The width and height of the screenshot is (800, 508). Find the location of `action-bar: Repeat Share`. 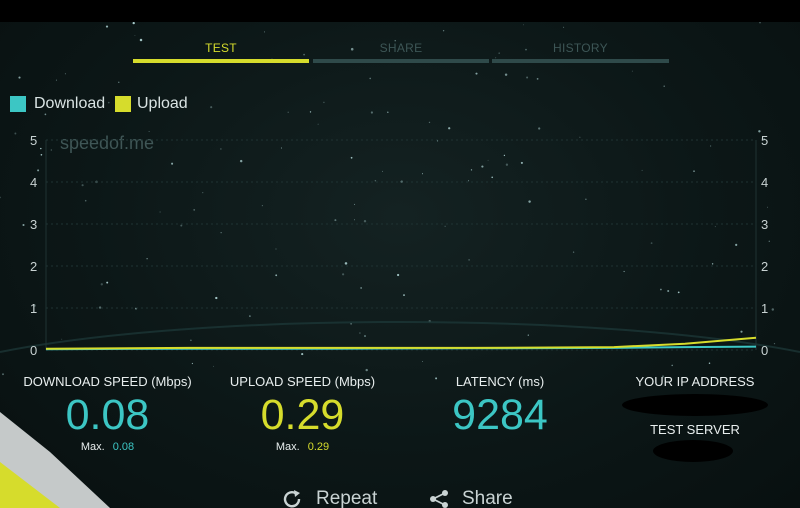

action-bar: Repeat Share is located at coordinates (400, 498).